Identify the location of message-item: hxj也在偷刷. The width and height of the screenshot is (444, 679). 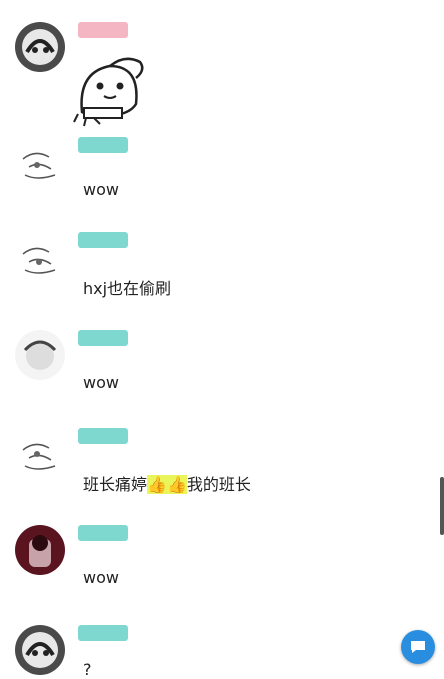
(222, 266).